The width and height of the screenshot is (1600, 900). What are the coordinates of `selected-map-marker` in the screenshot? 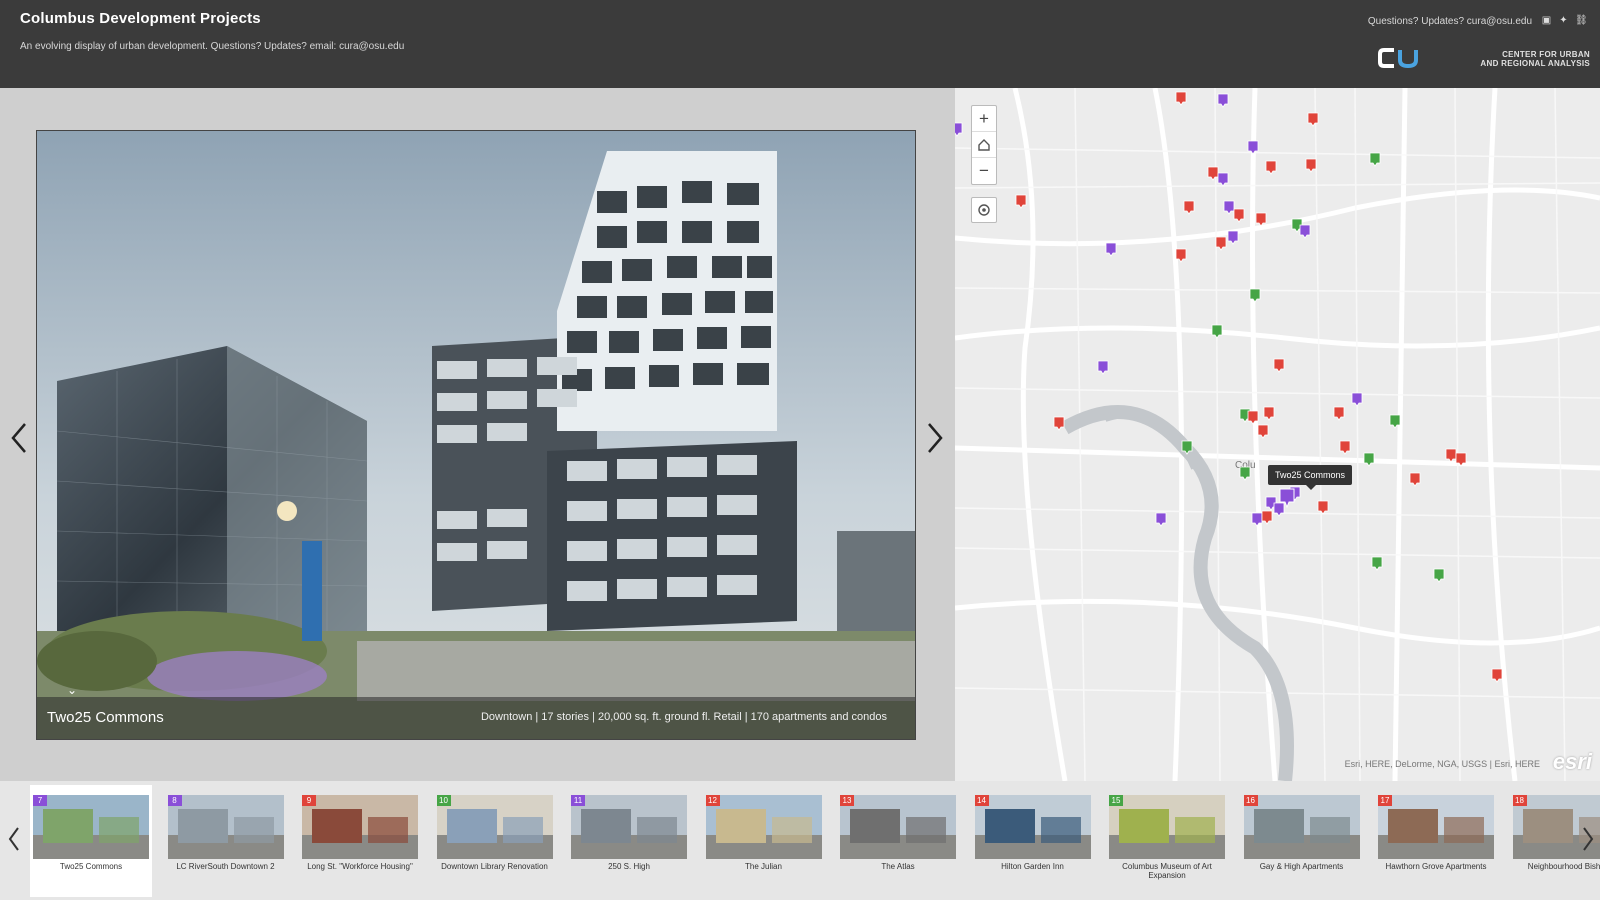 It's located at (1287, 498).